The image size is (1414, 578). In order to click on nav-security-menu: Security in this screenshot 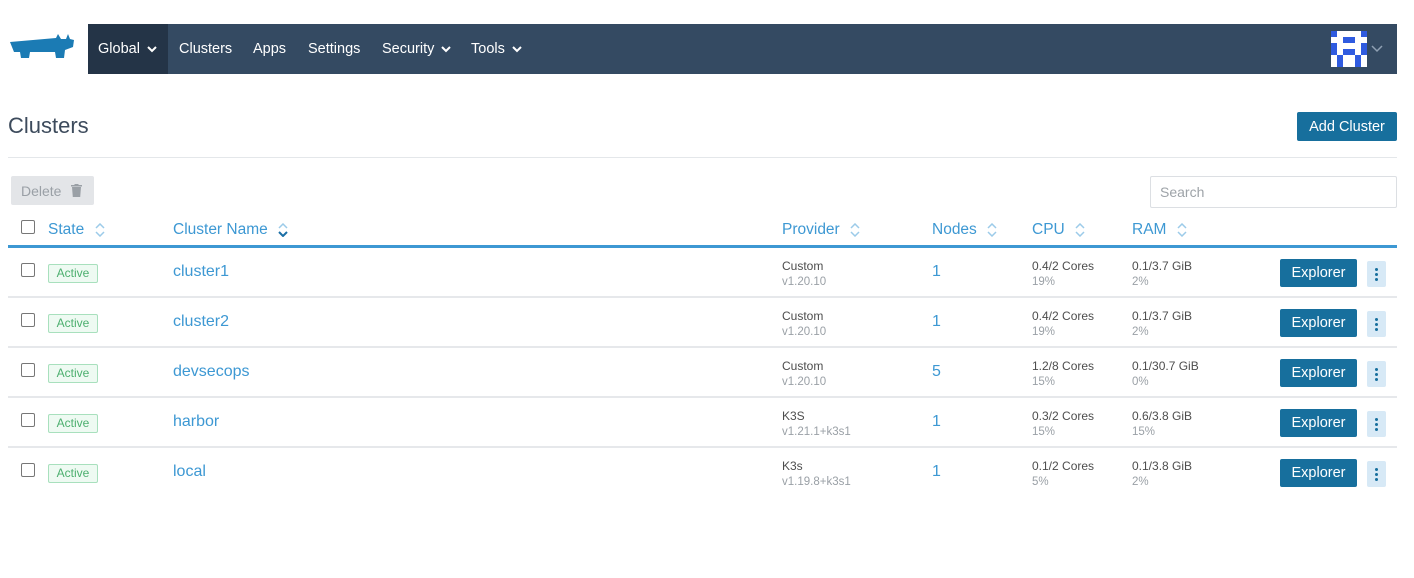, I will do `click(417, 49)`.